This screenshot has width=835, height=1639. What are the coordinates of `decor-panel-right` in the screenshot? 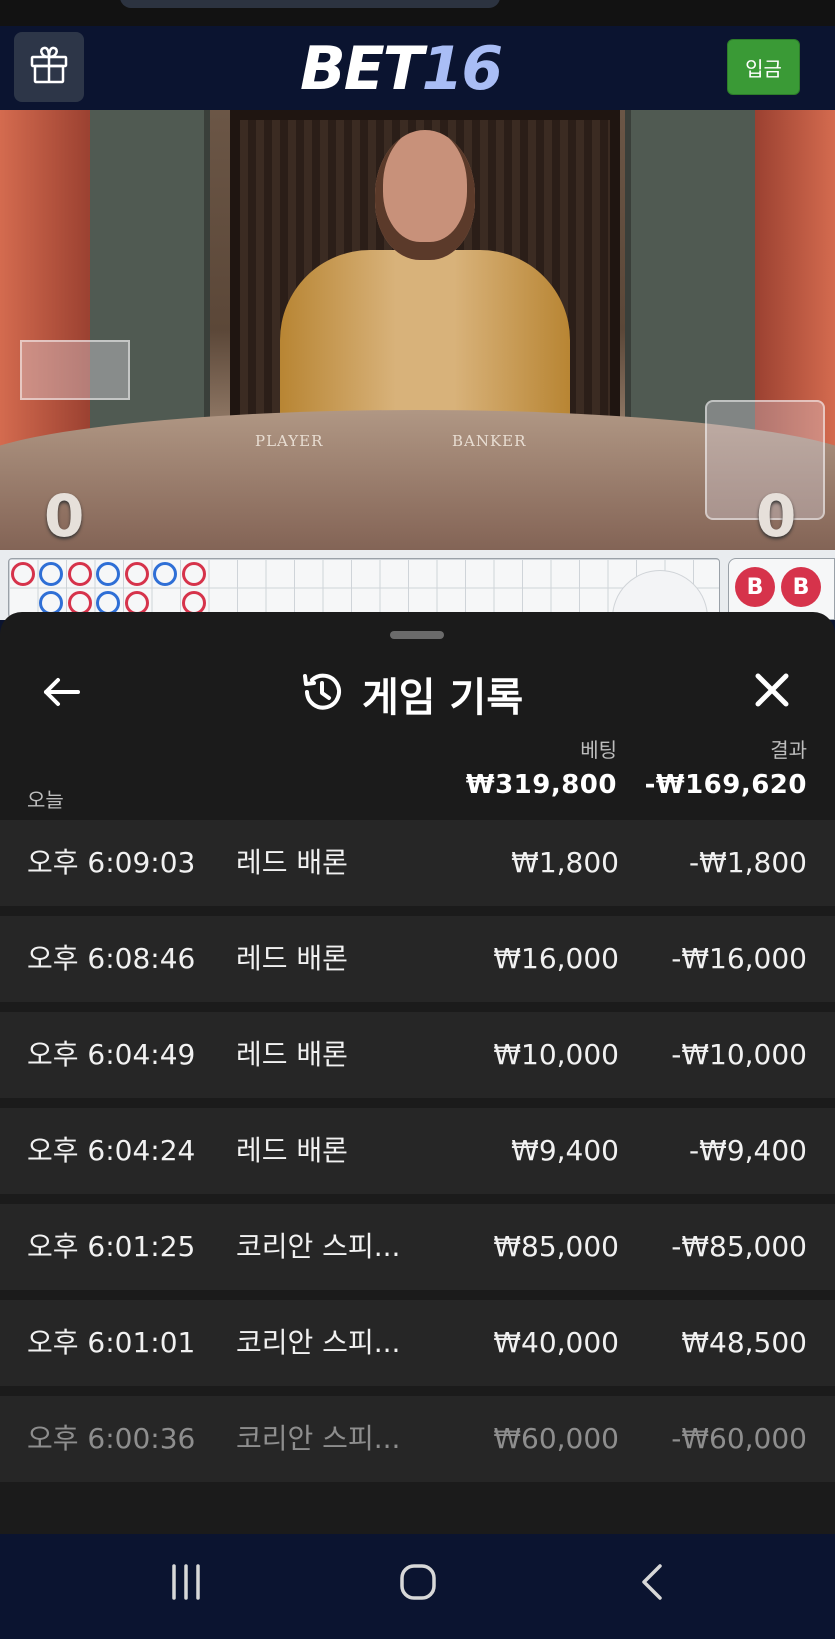 It's located at (690, 275).